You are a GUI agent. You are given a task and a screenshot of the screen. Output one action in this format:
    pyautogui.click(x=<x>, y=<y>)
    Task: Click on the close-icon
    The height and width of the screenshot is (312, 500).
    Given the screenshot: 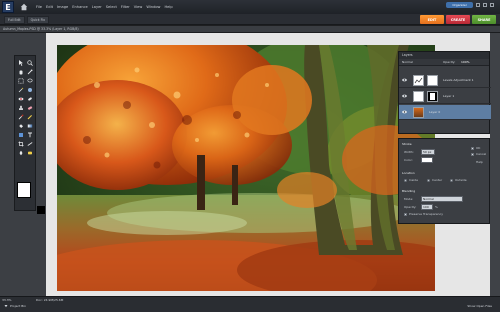 What is the action you would take?
    pyautogui.click(x=492, y=5)
    